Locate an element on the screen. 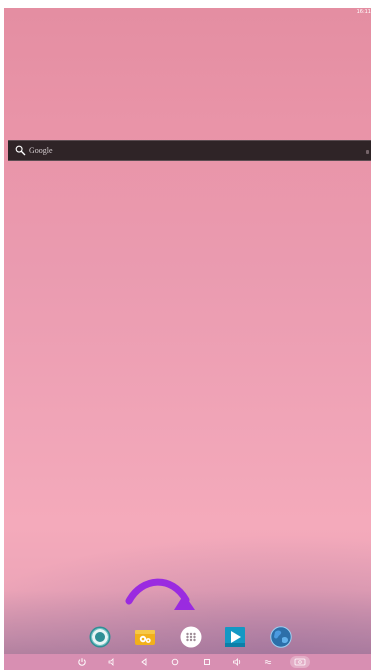  power-icon is located at coordinates (82, 662).